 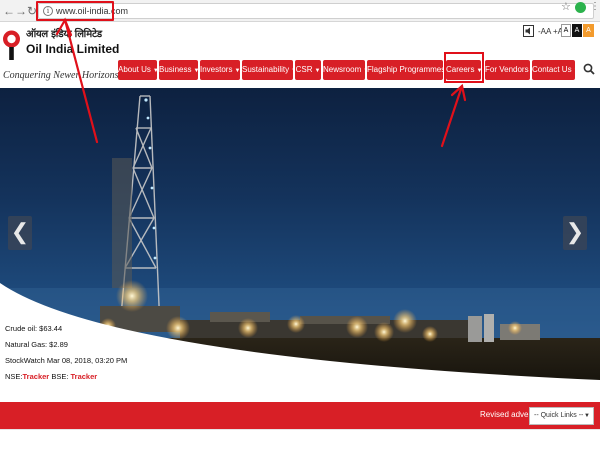 I want to click on nav-csr: CSR ▼, so click(x=308, y=70).